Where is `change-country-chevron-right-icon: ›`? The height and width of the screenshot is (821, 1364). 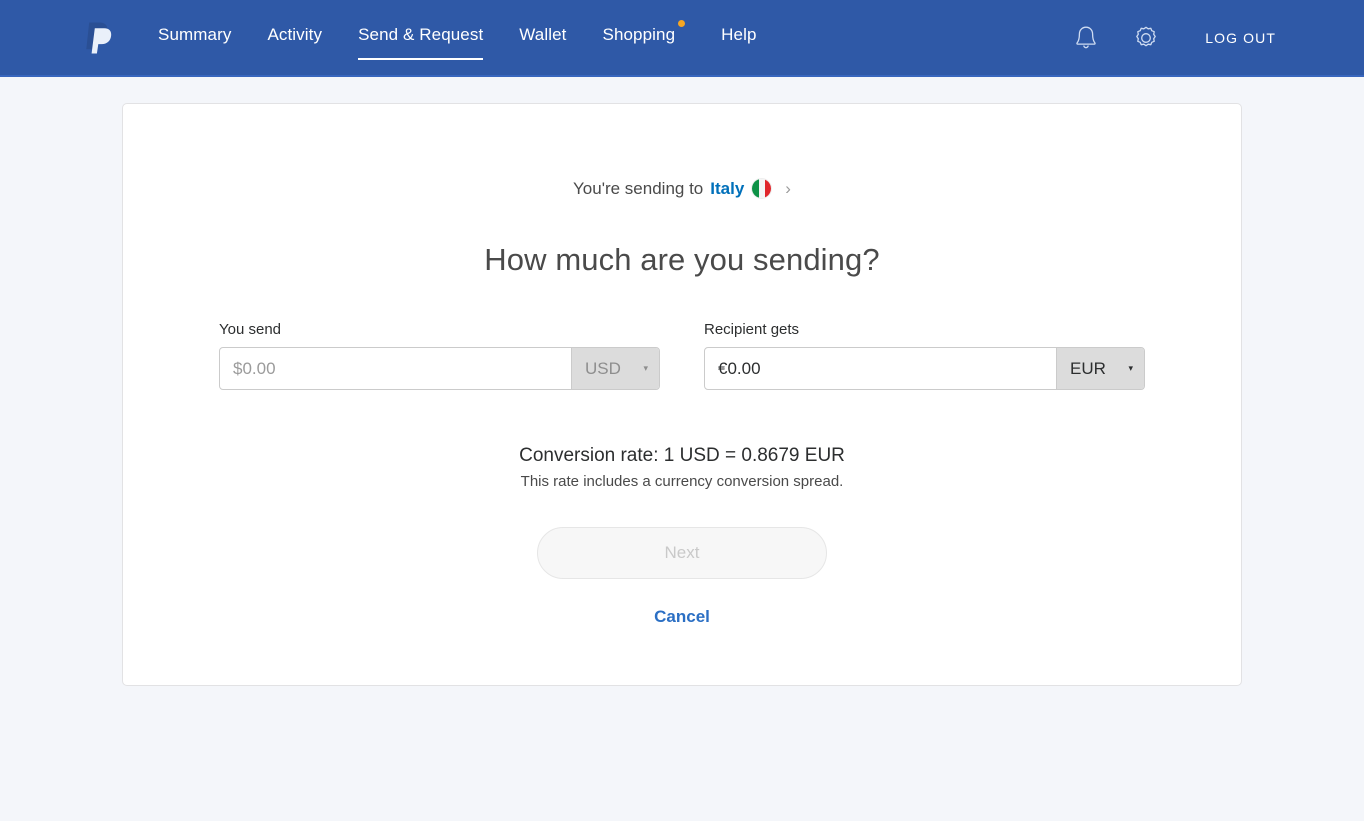
change-country-chevron-right-icon: › is located at coordinates (788, 188).